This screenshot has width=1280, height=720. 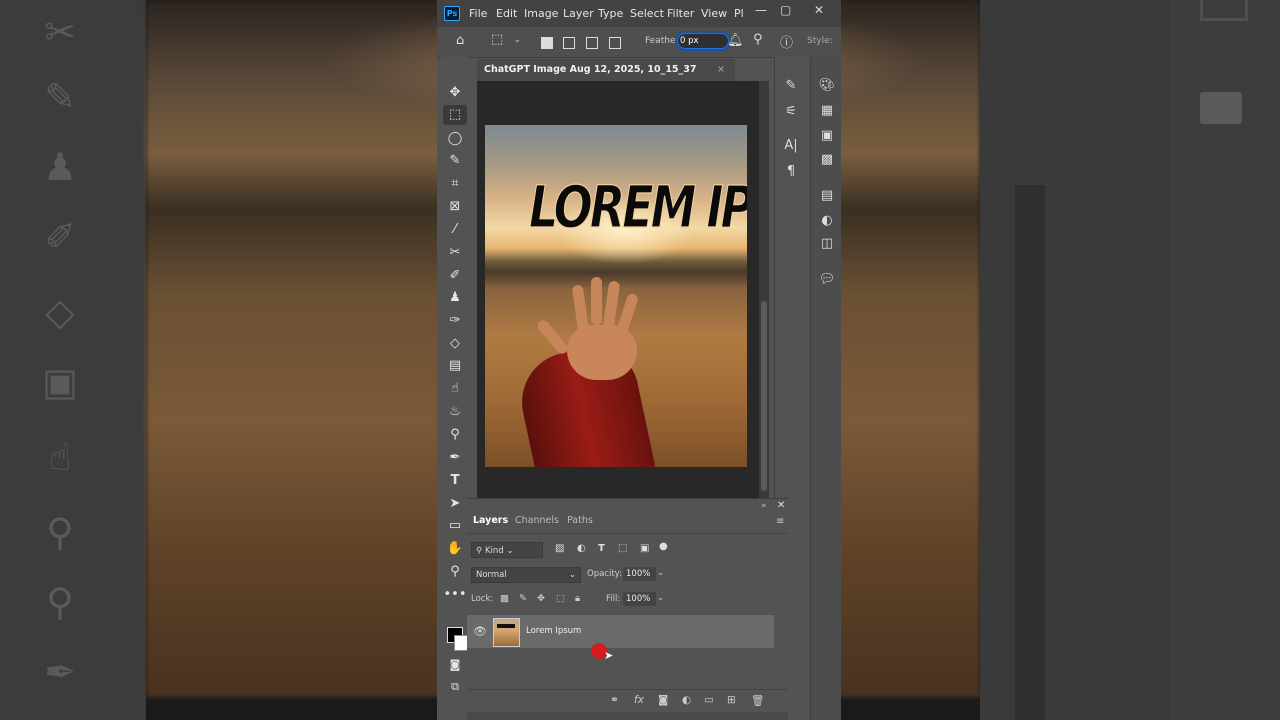 I want to click on adjustment-filter-icon: ◐, so click(x=581, y=548).